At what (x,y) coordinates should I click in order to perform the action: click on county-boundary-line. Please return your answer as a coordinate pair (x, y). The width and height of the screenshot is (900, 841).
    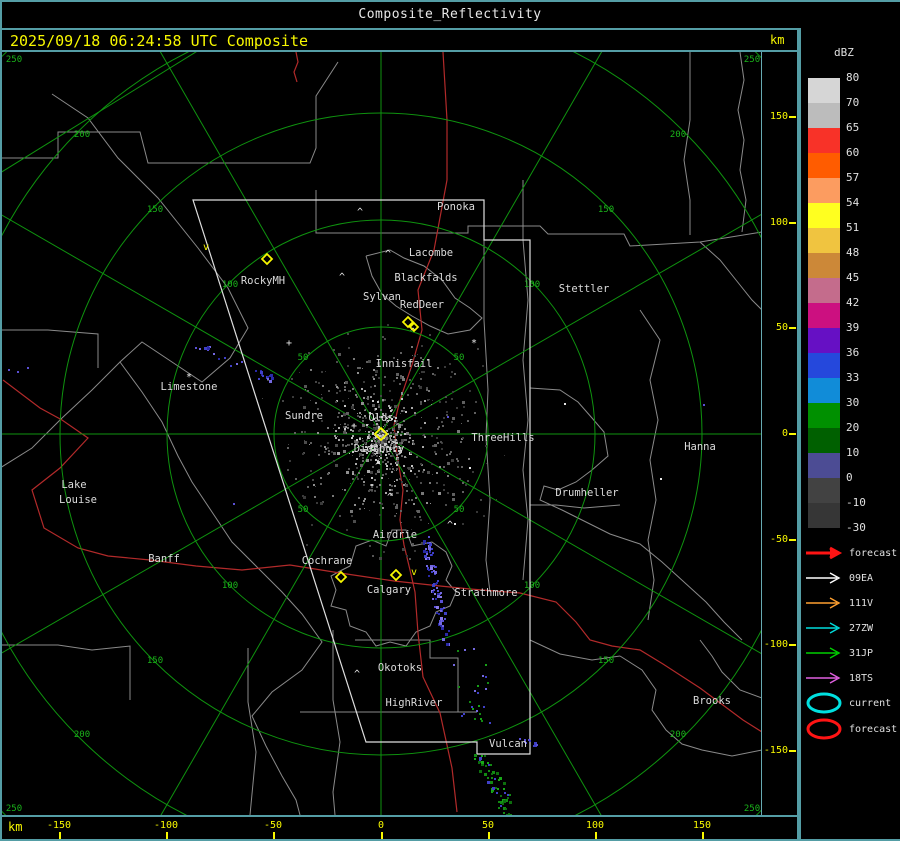
    Looking at the image, I should click on (690, 706).